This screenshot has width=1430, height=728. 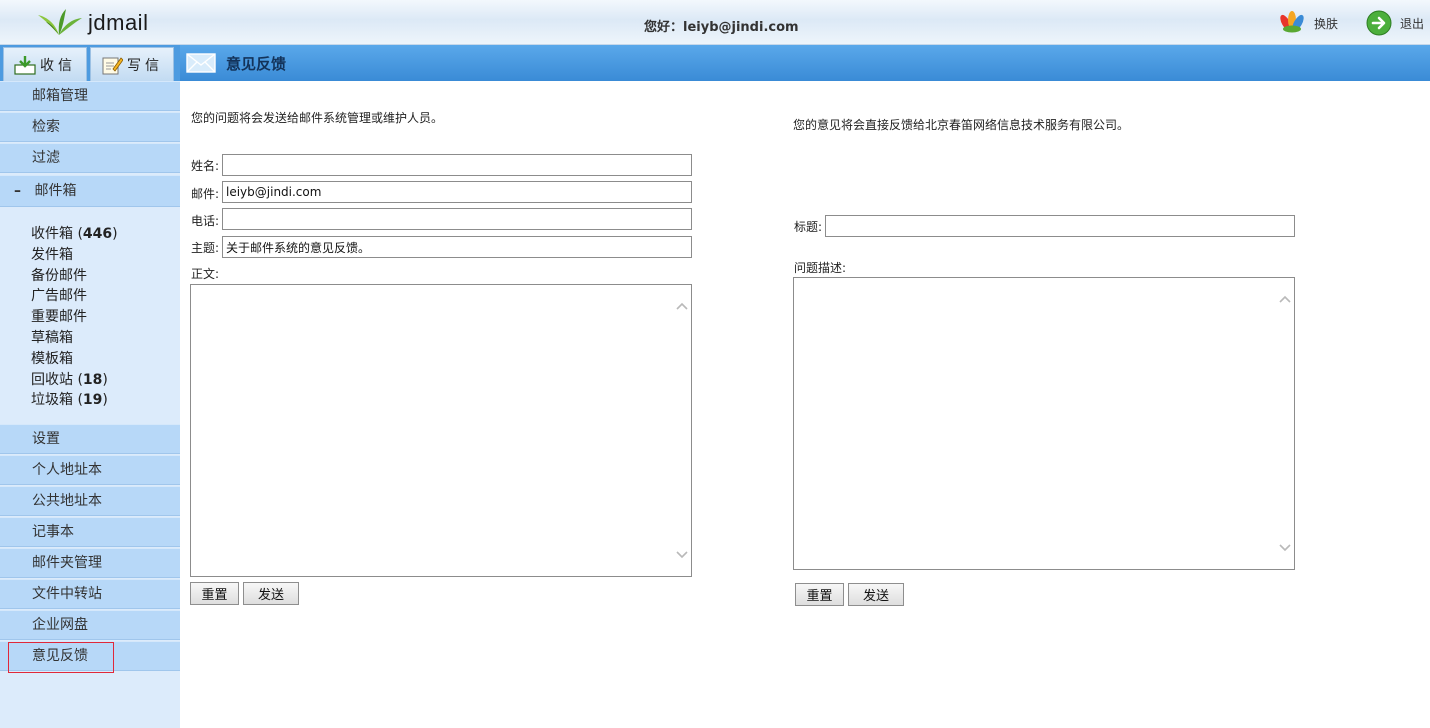 I want to click on compose-mail-label: 写信, so click(x=145, y=65).